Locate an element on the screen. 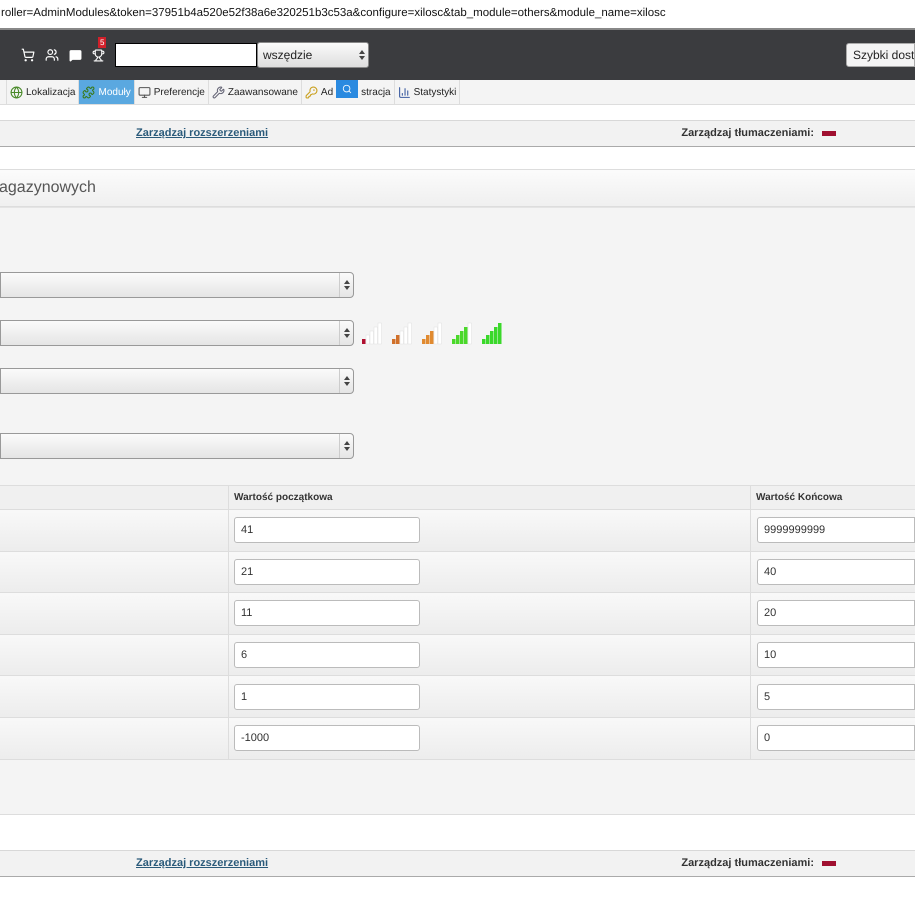 The image size is (915, 915). panel-title: agazynowych is located at coordinates (48, 188).